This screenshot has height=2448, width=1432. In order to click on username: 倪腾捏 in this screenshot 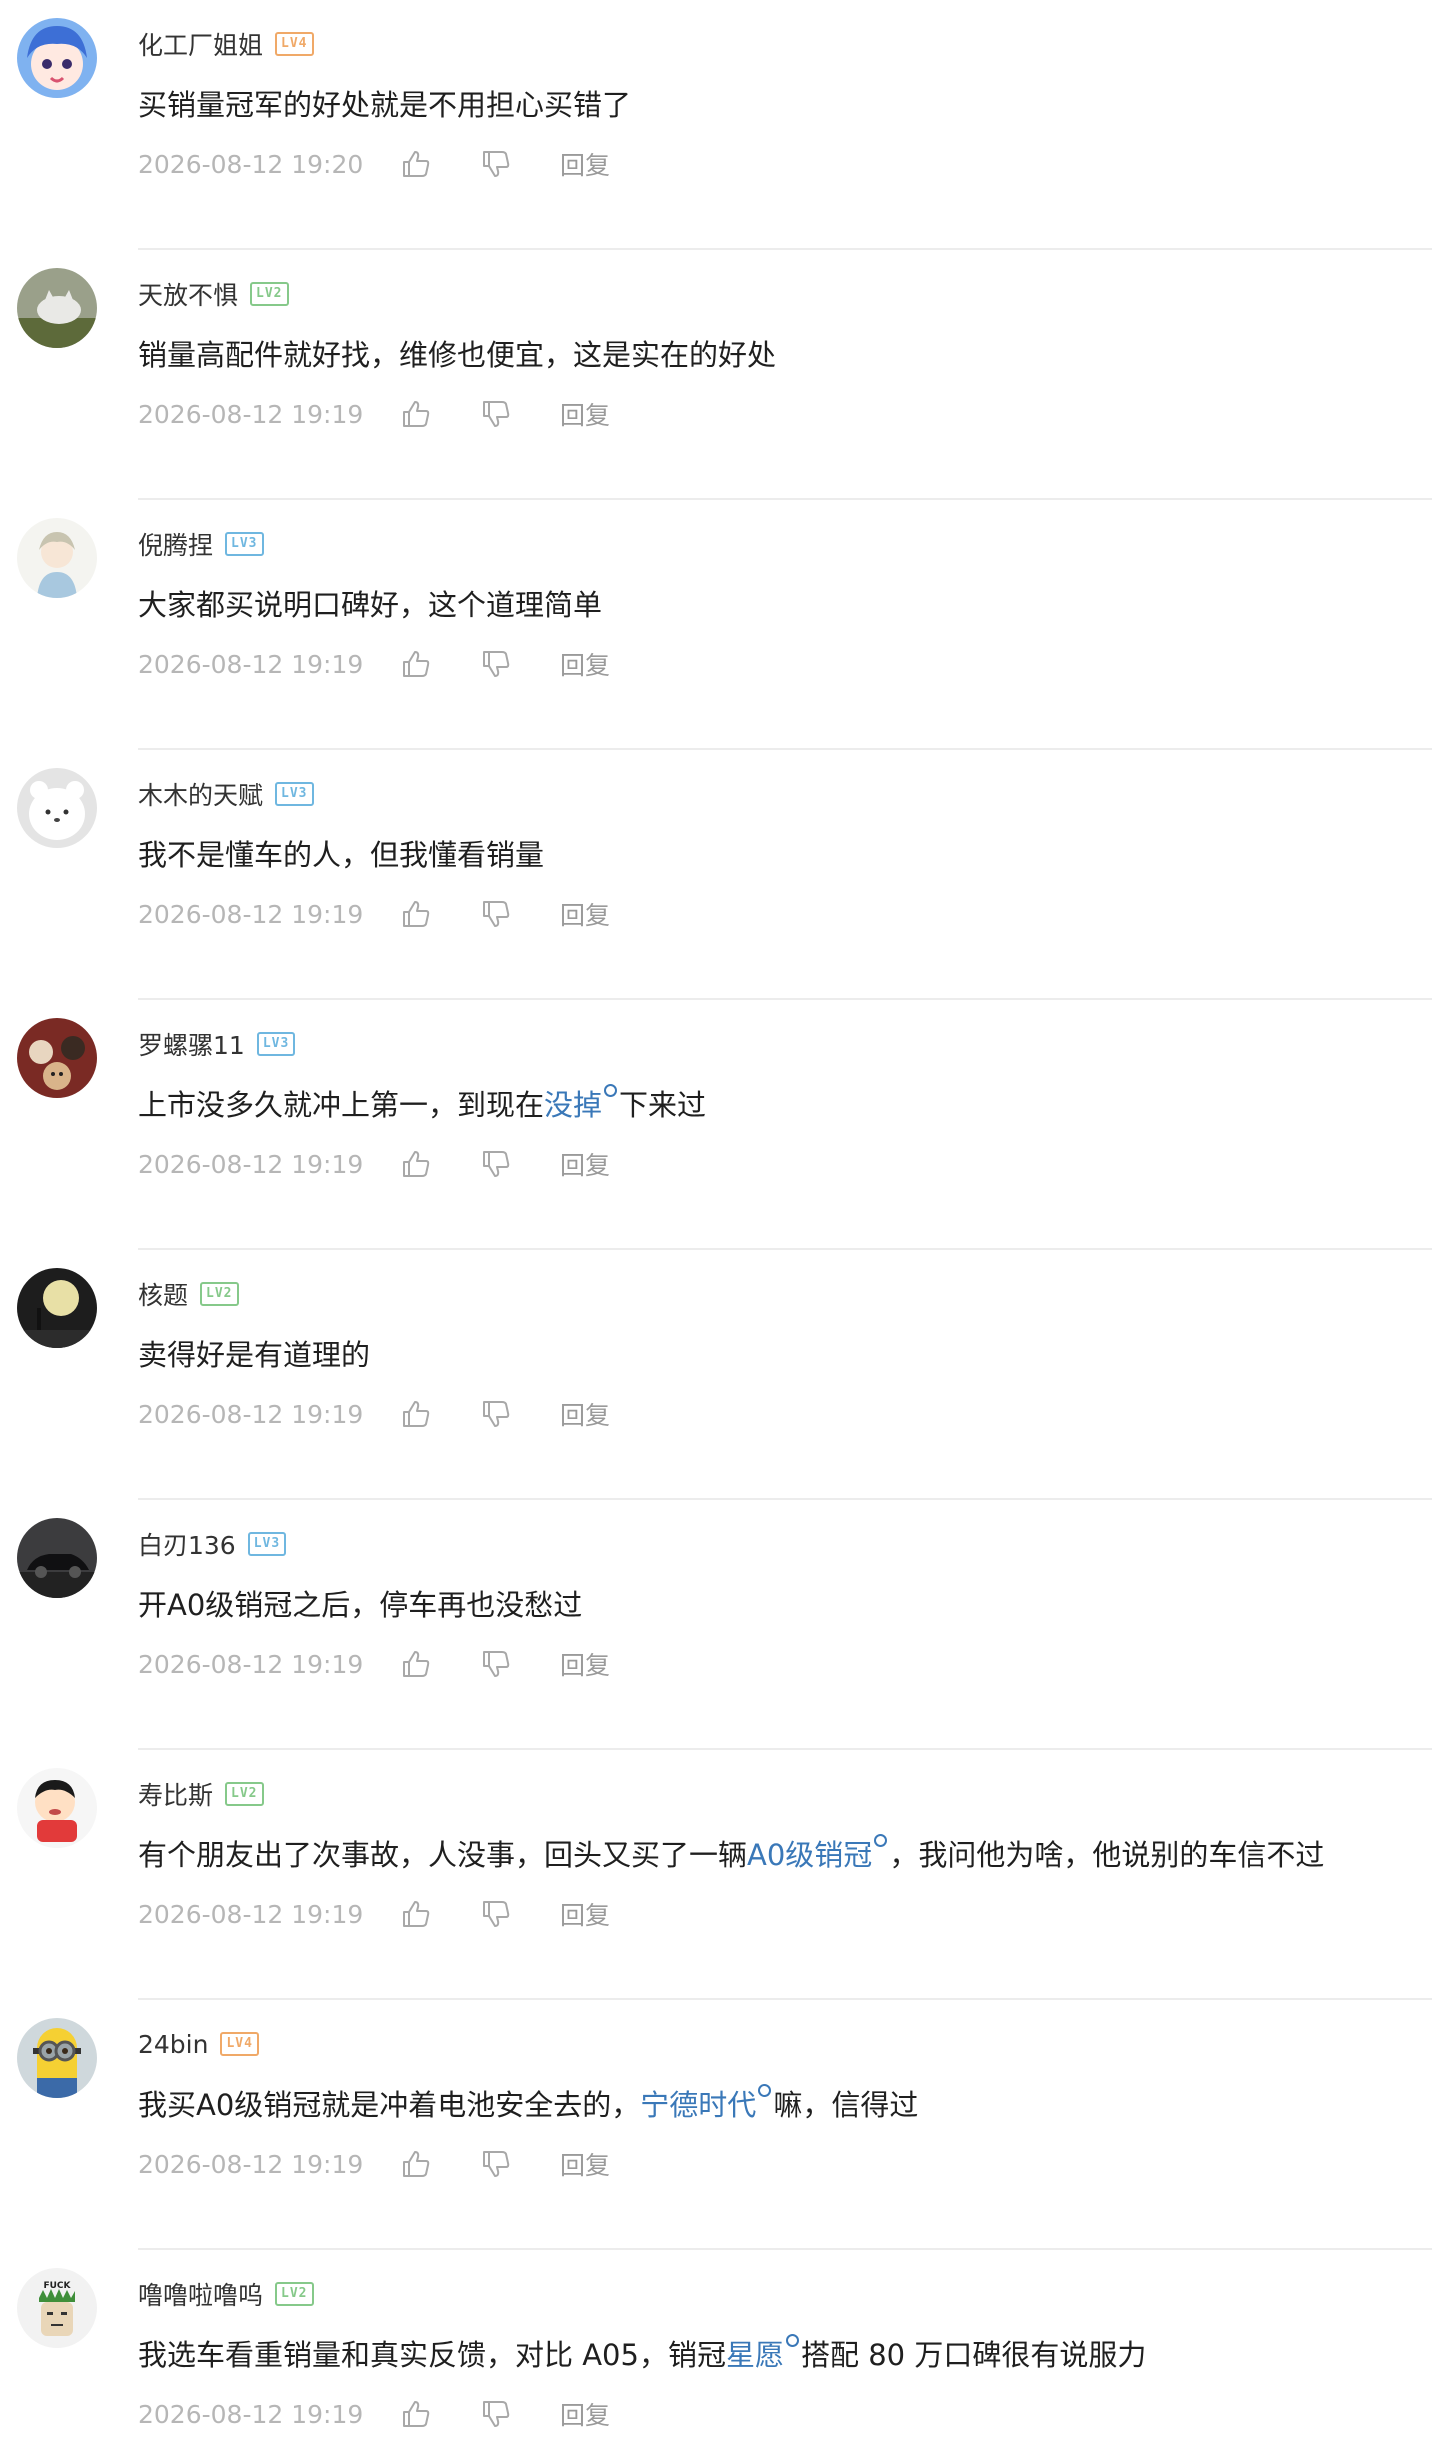, I will do `click(175, 544)`.